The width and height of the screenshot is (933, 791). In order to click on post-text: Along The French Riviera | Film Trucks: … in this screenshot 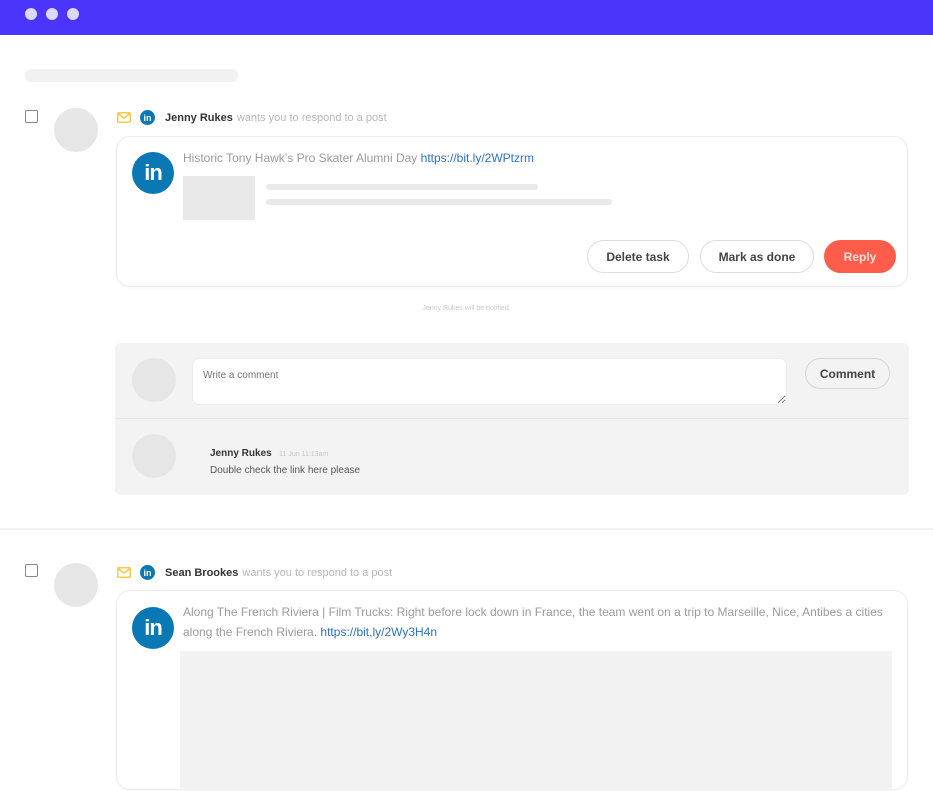, I will do `click(540, 622)`.